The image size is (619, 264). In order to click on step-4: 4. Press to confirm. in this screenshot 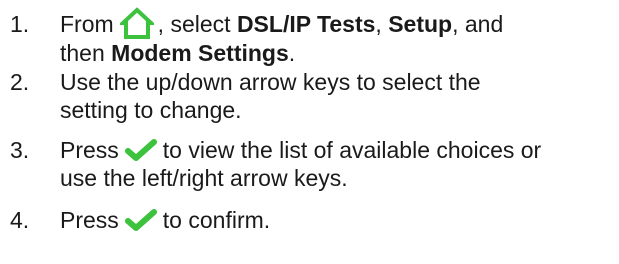, I will do `click(309, 221)`.